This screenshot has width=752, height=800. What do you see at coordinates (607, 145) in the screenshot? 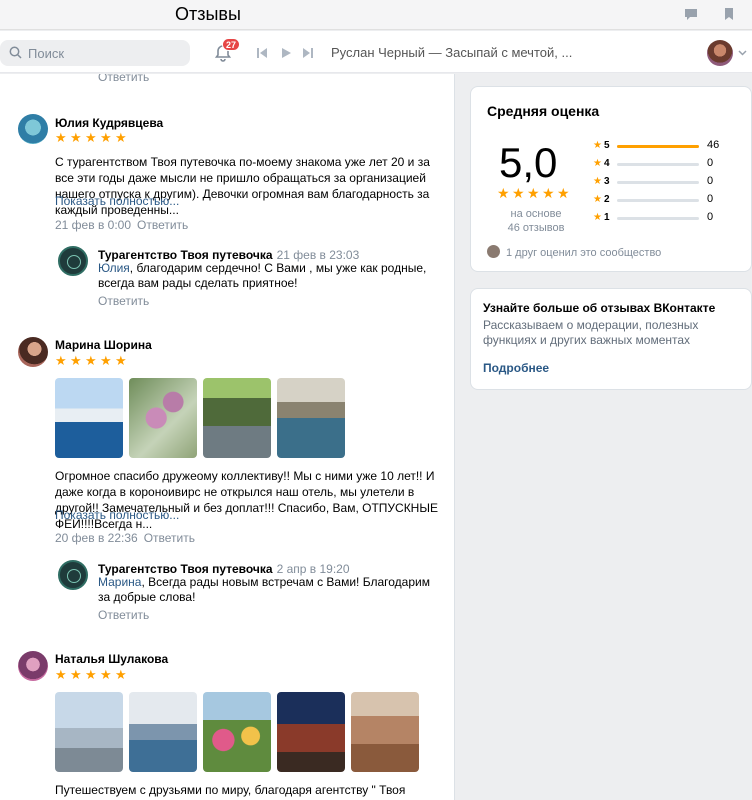
I see `distribution-label: 5` at bounding box center [607, 145].